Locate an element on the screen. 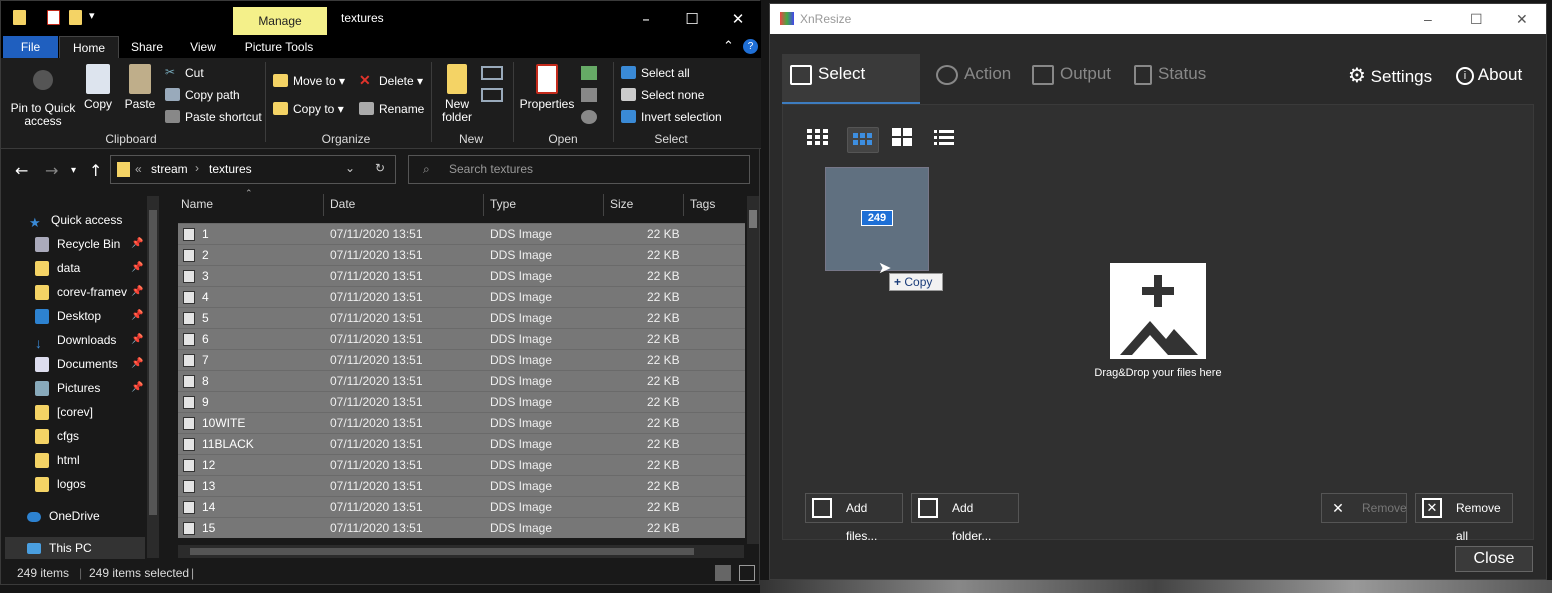 The image size is (1552, 593). view-small-grid-icon is located at coordinates (821, 140).